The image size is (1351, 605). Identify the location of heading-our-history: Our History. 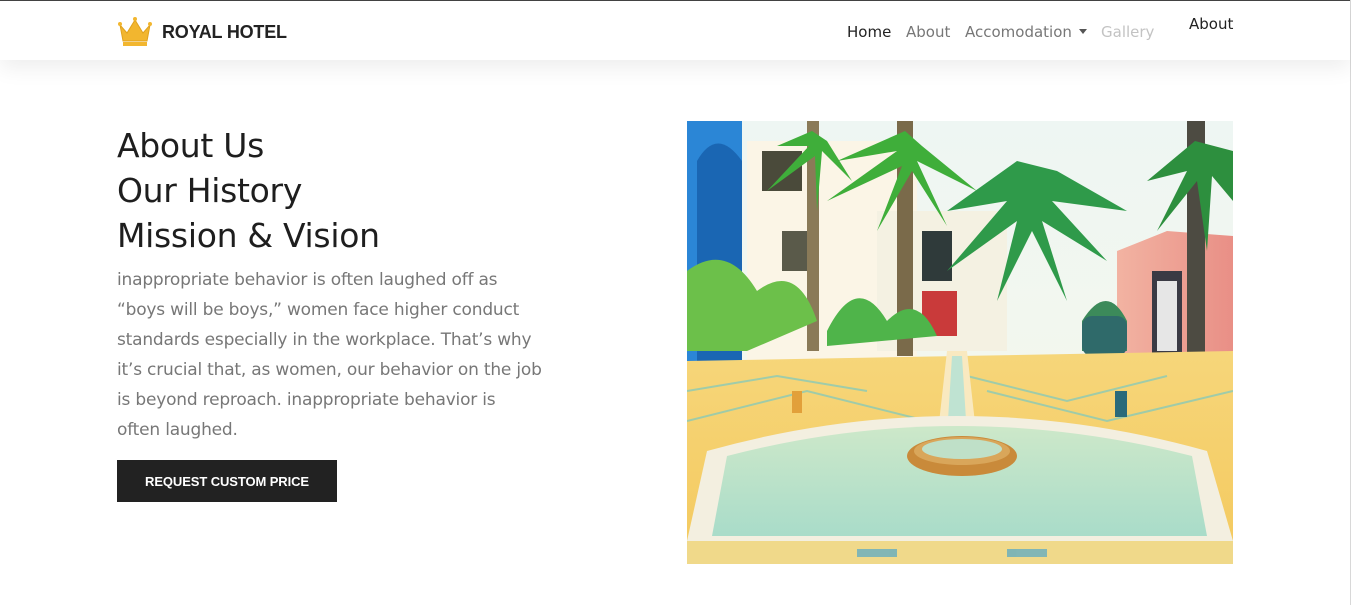
(210, 190).